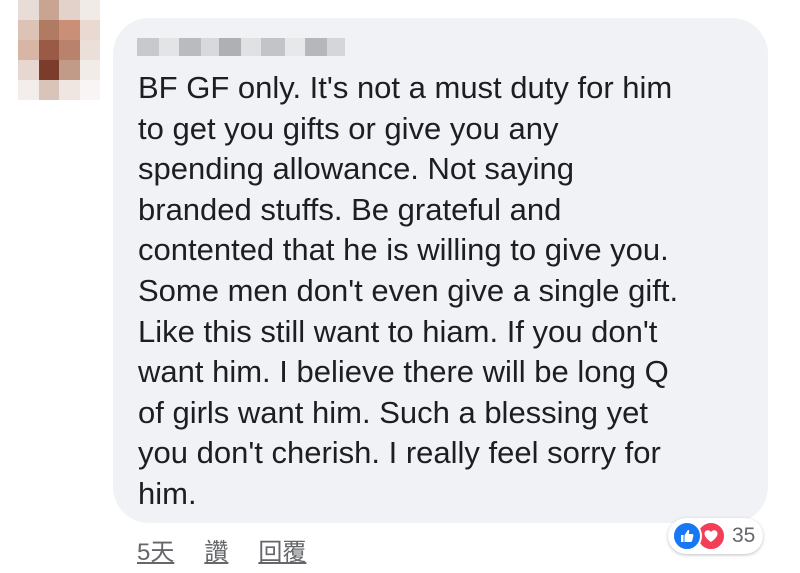 The image size is (800, 573). Describe the element at coordinates (216, 549) in the screenshot. I see `like-button: 讚` at that location.